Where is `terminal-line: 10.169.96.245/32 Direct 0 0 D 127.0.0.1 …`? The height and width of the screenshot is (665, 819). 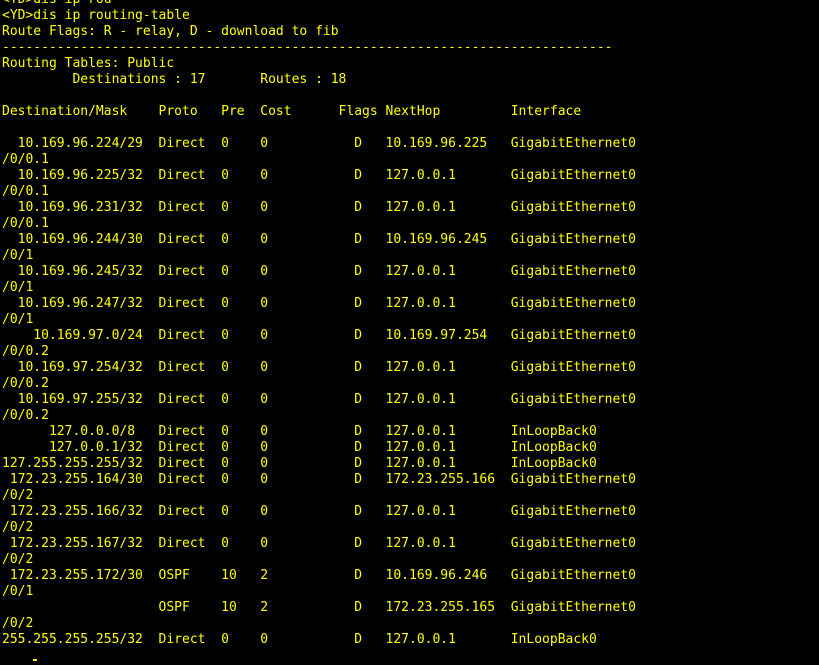
terminal-line: 10.169.96.245/32 Direct 0 0 D 127.0.0.1 … is located at coordinates (319, 271).